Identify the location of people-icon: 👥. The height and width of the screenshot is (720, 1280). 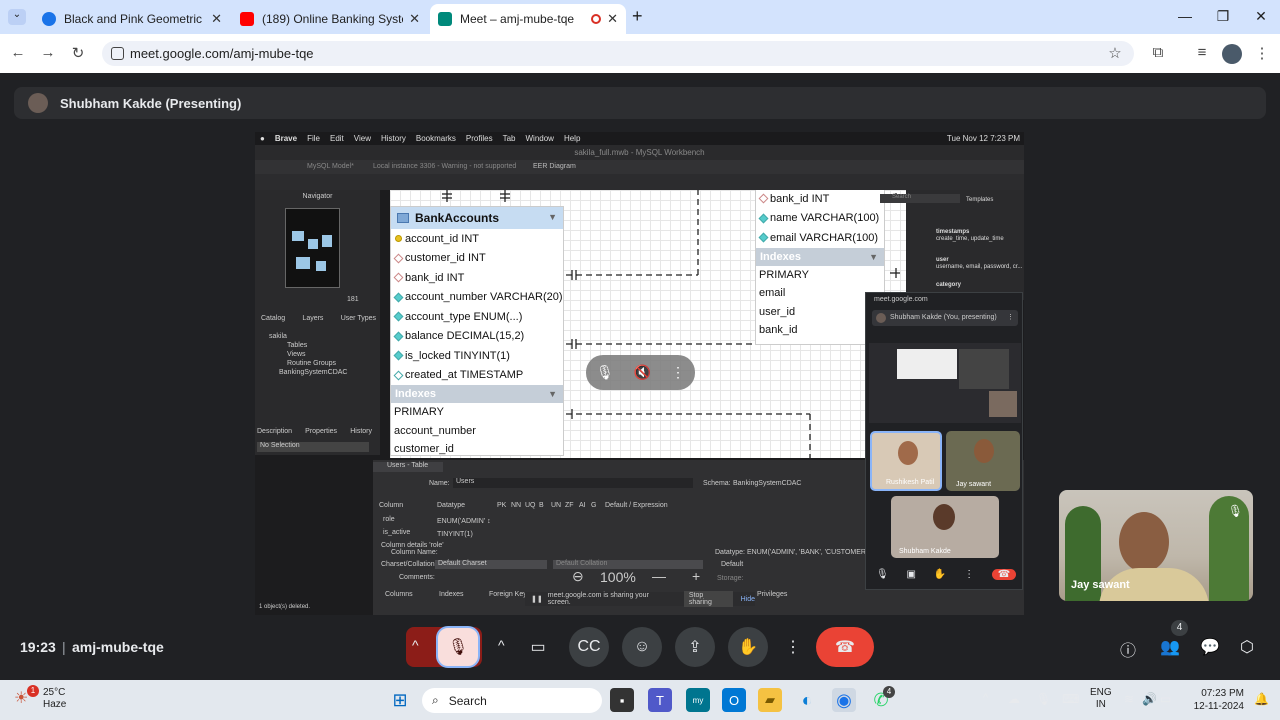
(1170, 647).